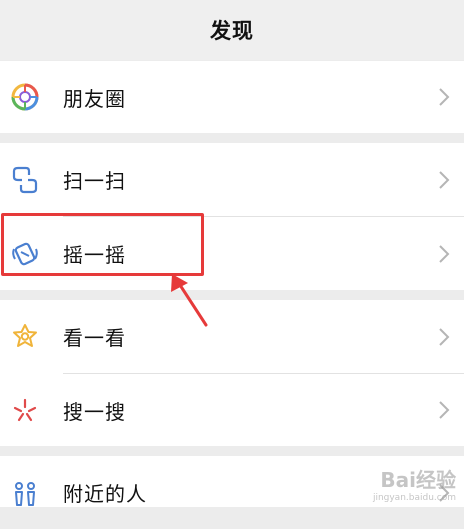  I want to click on list-item-scan: 扫一扫, so click(232, 179).